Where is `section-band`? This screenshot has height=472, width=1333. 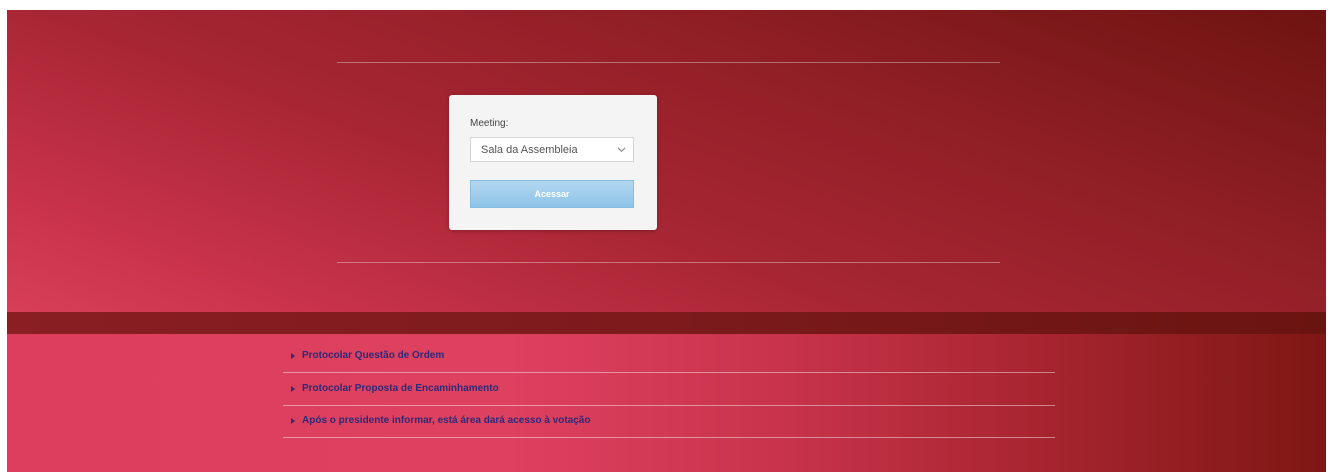
section-band is located at coordinates (666, 323).